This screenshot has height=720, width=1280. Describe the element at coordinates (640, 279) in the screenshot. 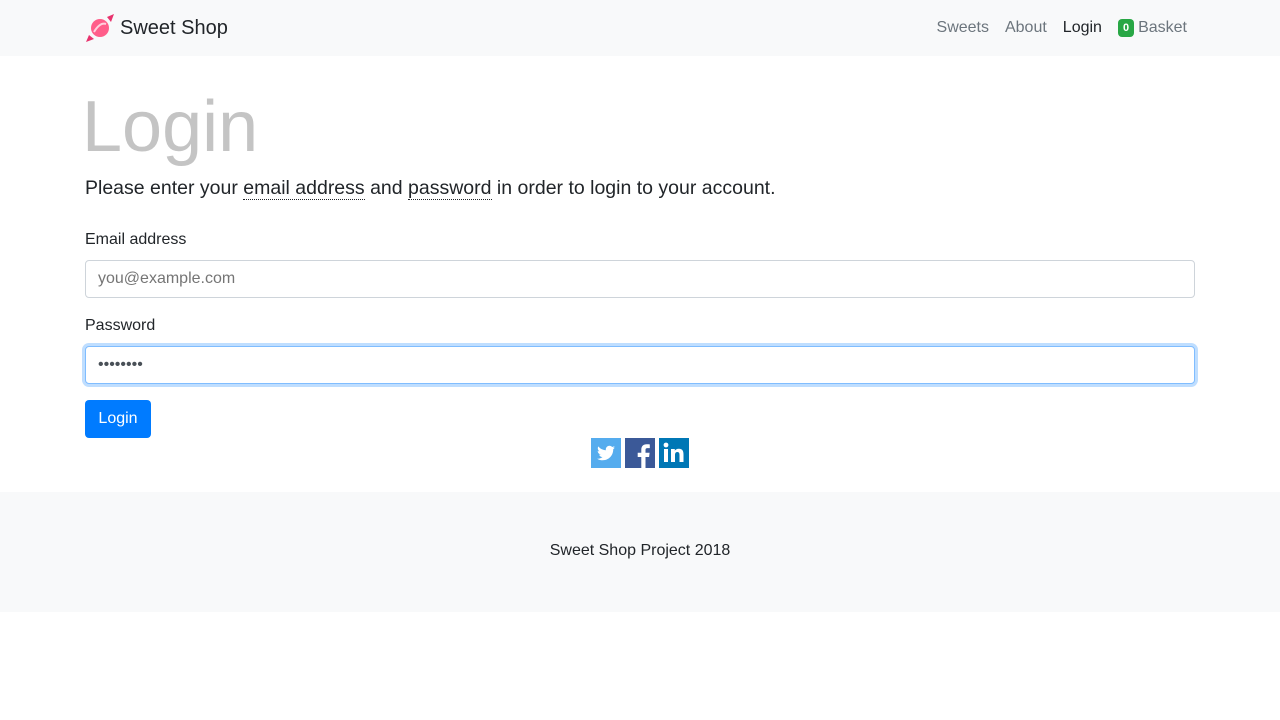

I see `email-field` at that location.